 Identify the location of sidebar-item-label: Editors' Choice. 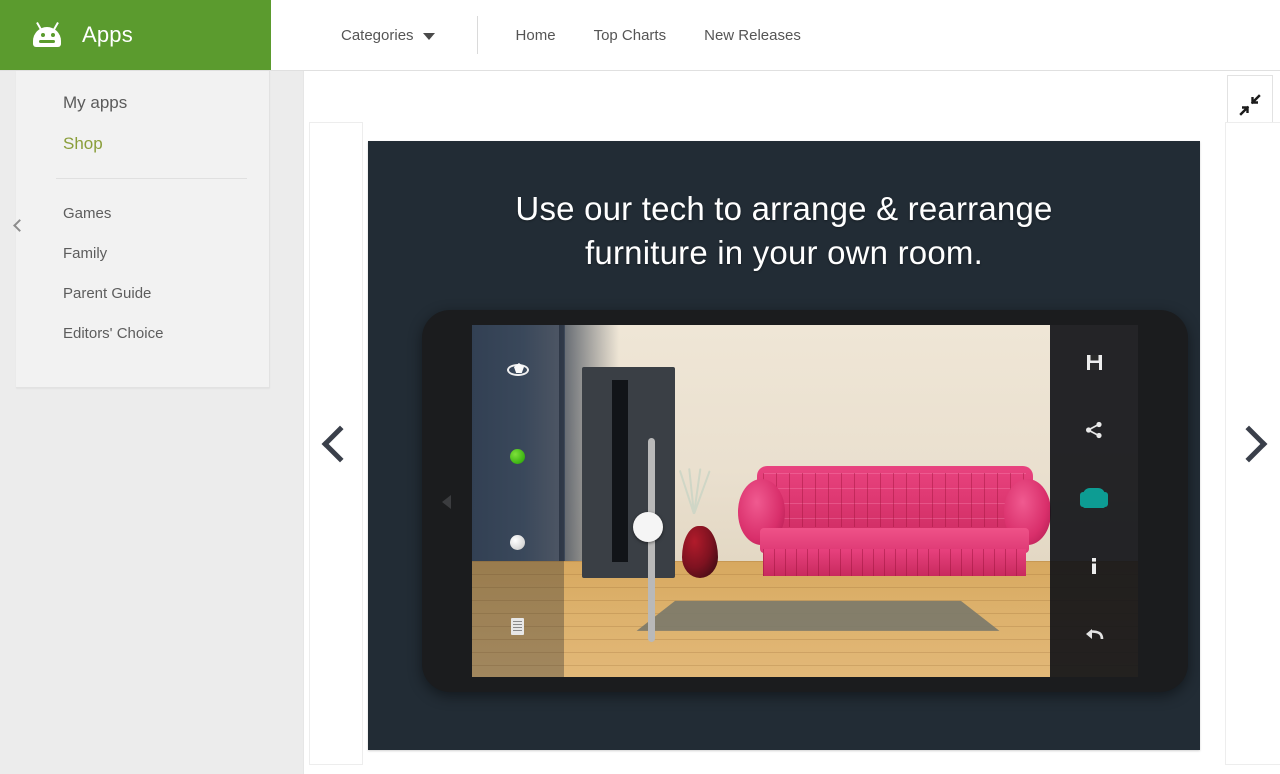
(113, 333).